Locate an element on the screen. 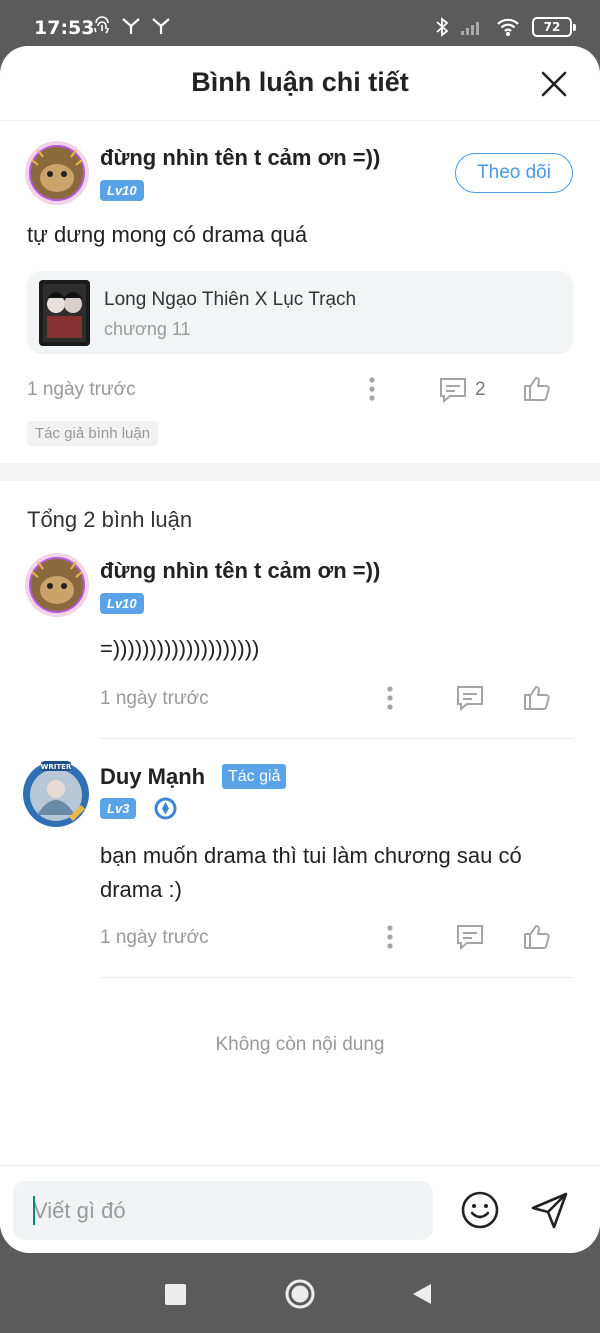  level-badge: Lv3 is located at coordinates (118, 808).